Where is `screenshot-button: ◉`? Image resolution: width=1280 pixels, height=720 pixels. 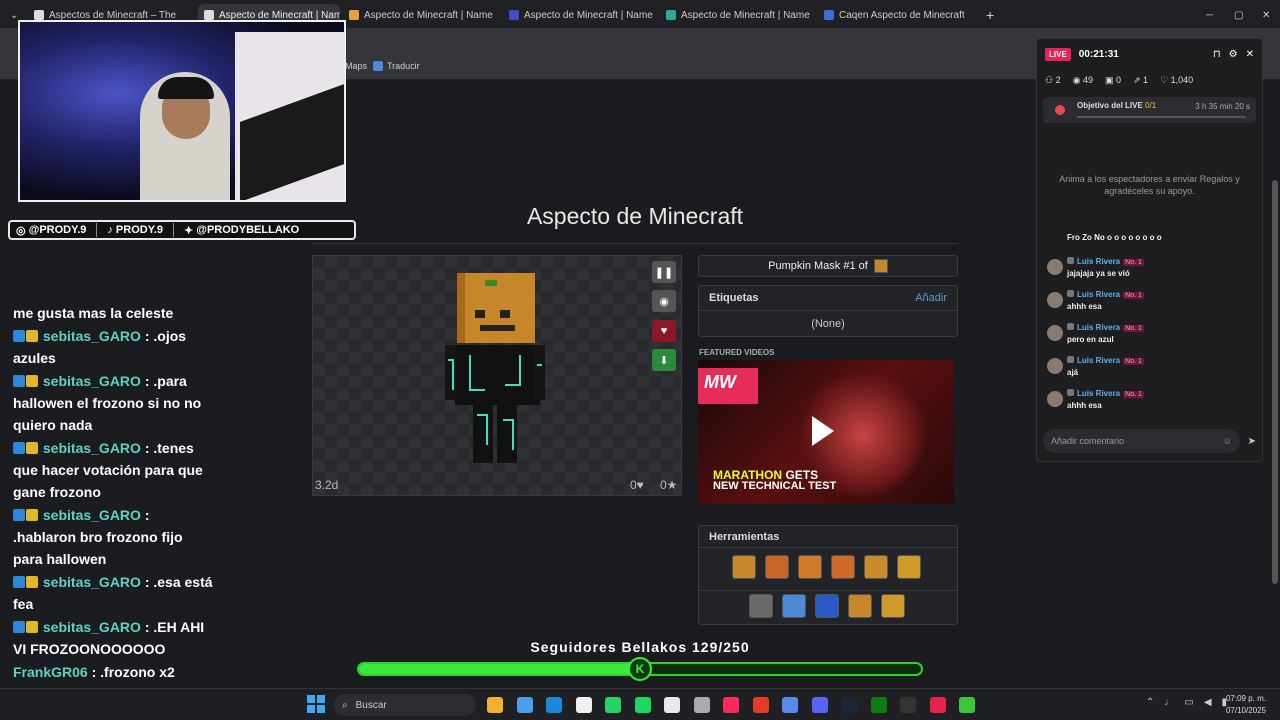 screenshot-button: ◉ is located at coordinates (664, 301).